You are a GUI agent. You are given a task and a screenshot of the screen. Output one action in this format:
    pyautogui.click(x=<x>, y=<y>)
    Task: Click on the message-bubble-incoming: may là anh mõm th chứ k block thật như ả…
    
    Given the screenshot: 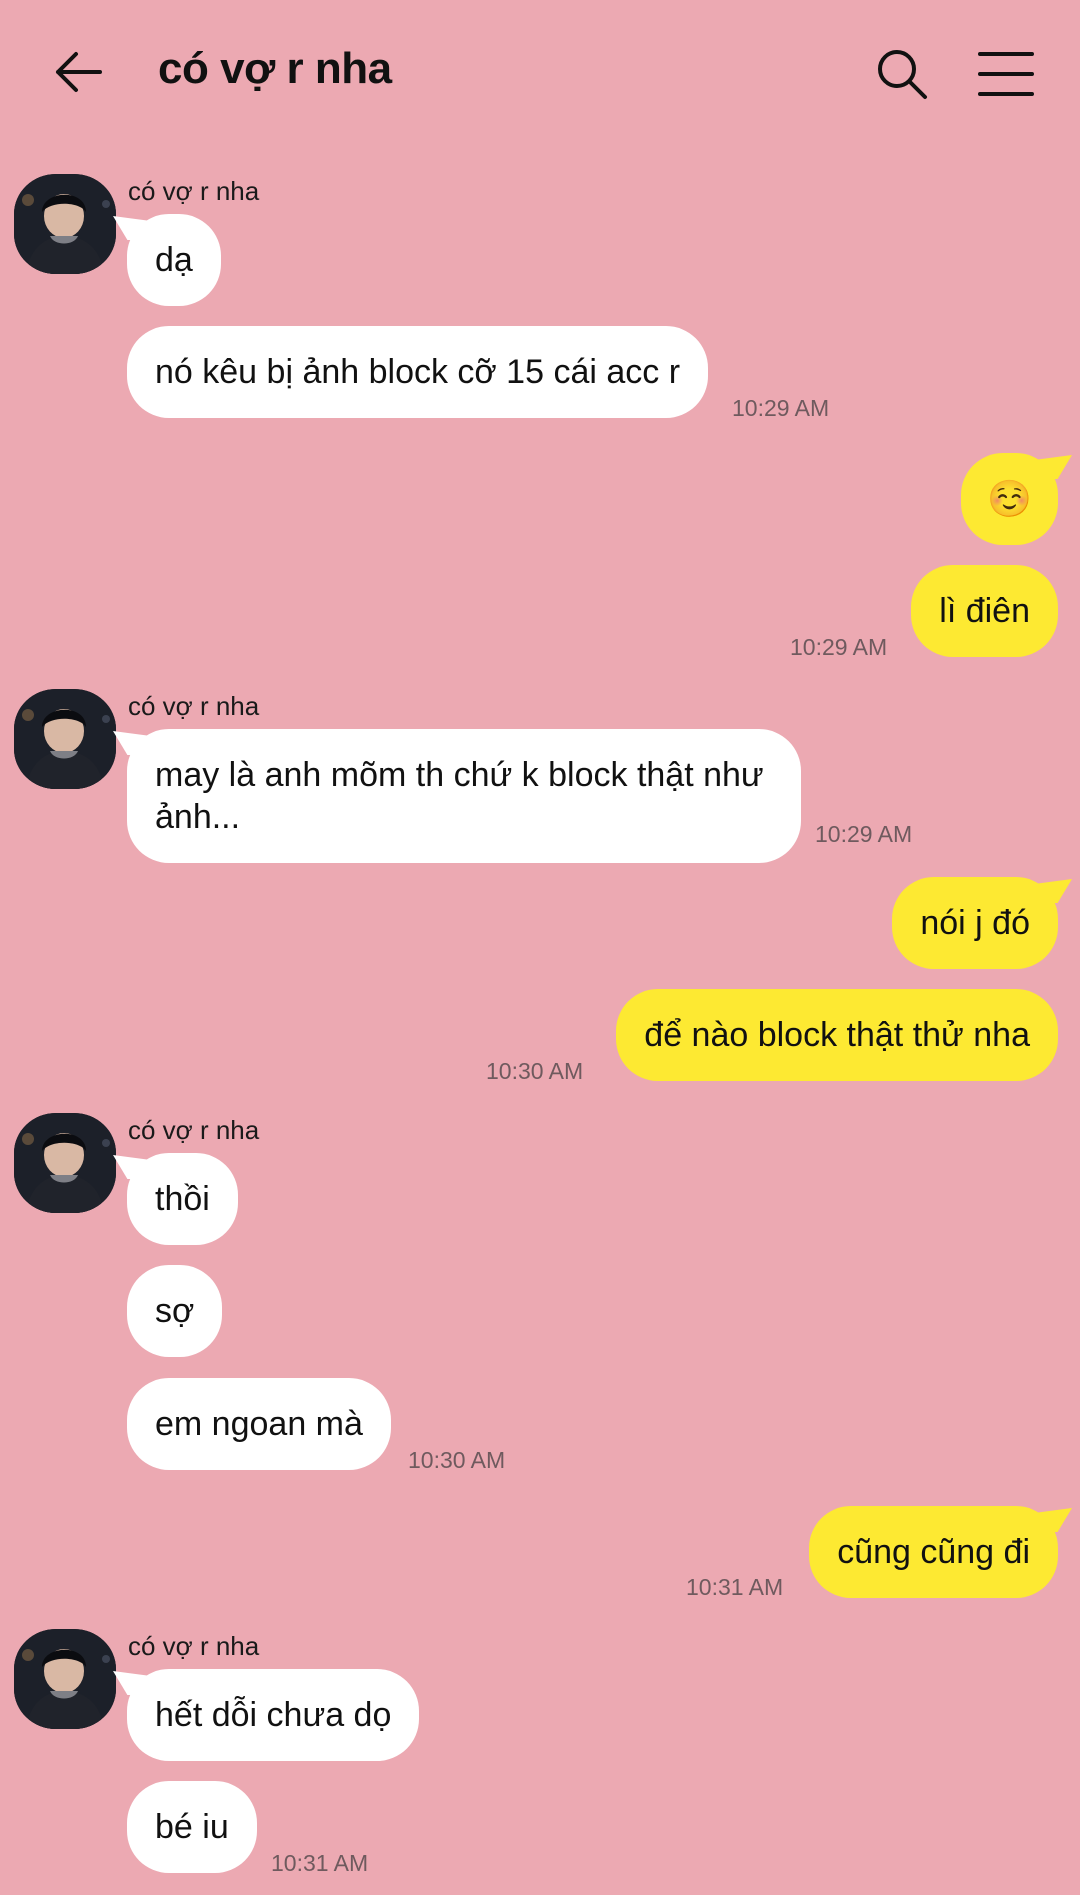 What is the action you would take?
    pyautogui.click(x=464, y=796)
    